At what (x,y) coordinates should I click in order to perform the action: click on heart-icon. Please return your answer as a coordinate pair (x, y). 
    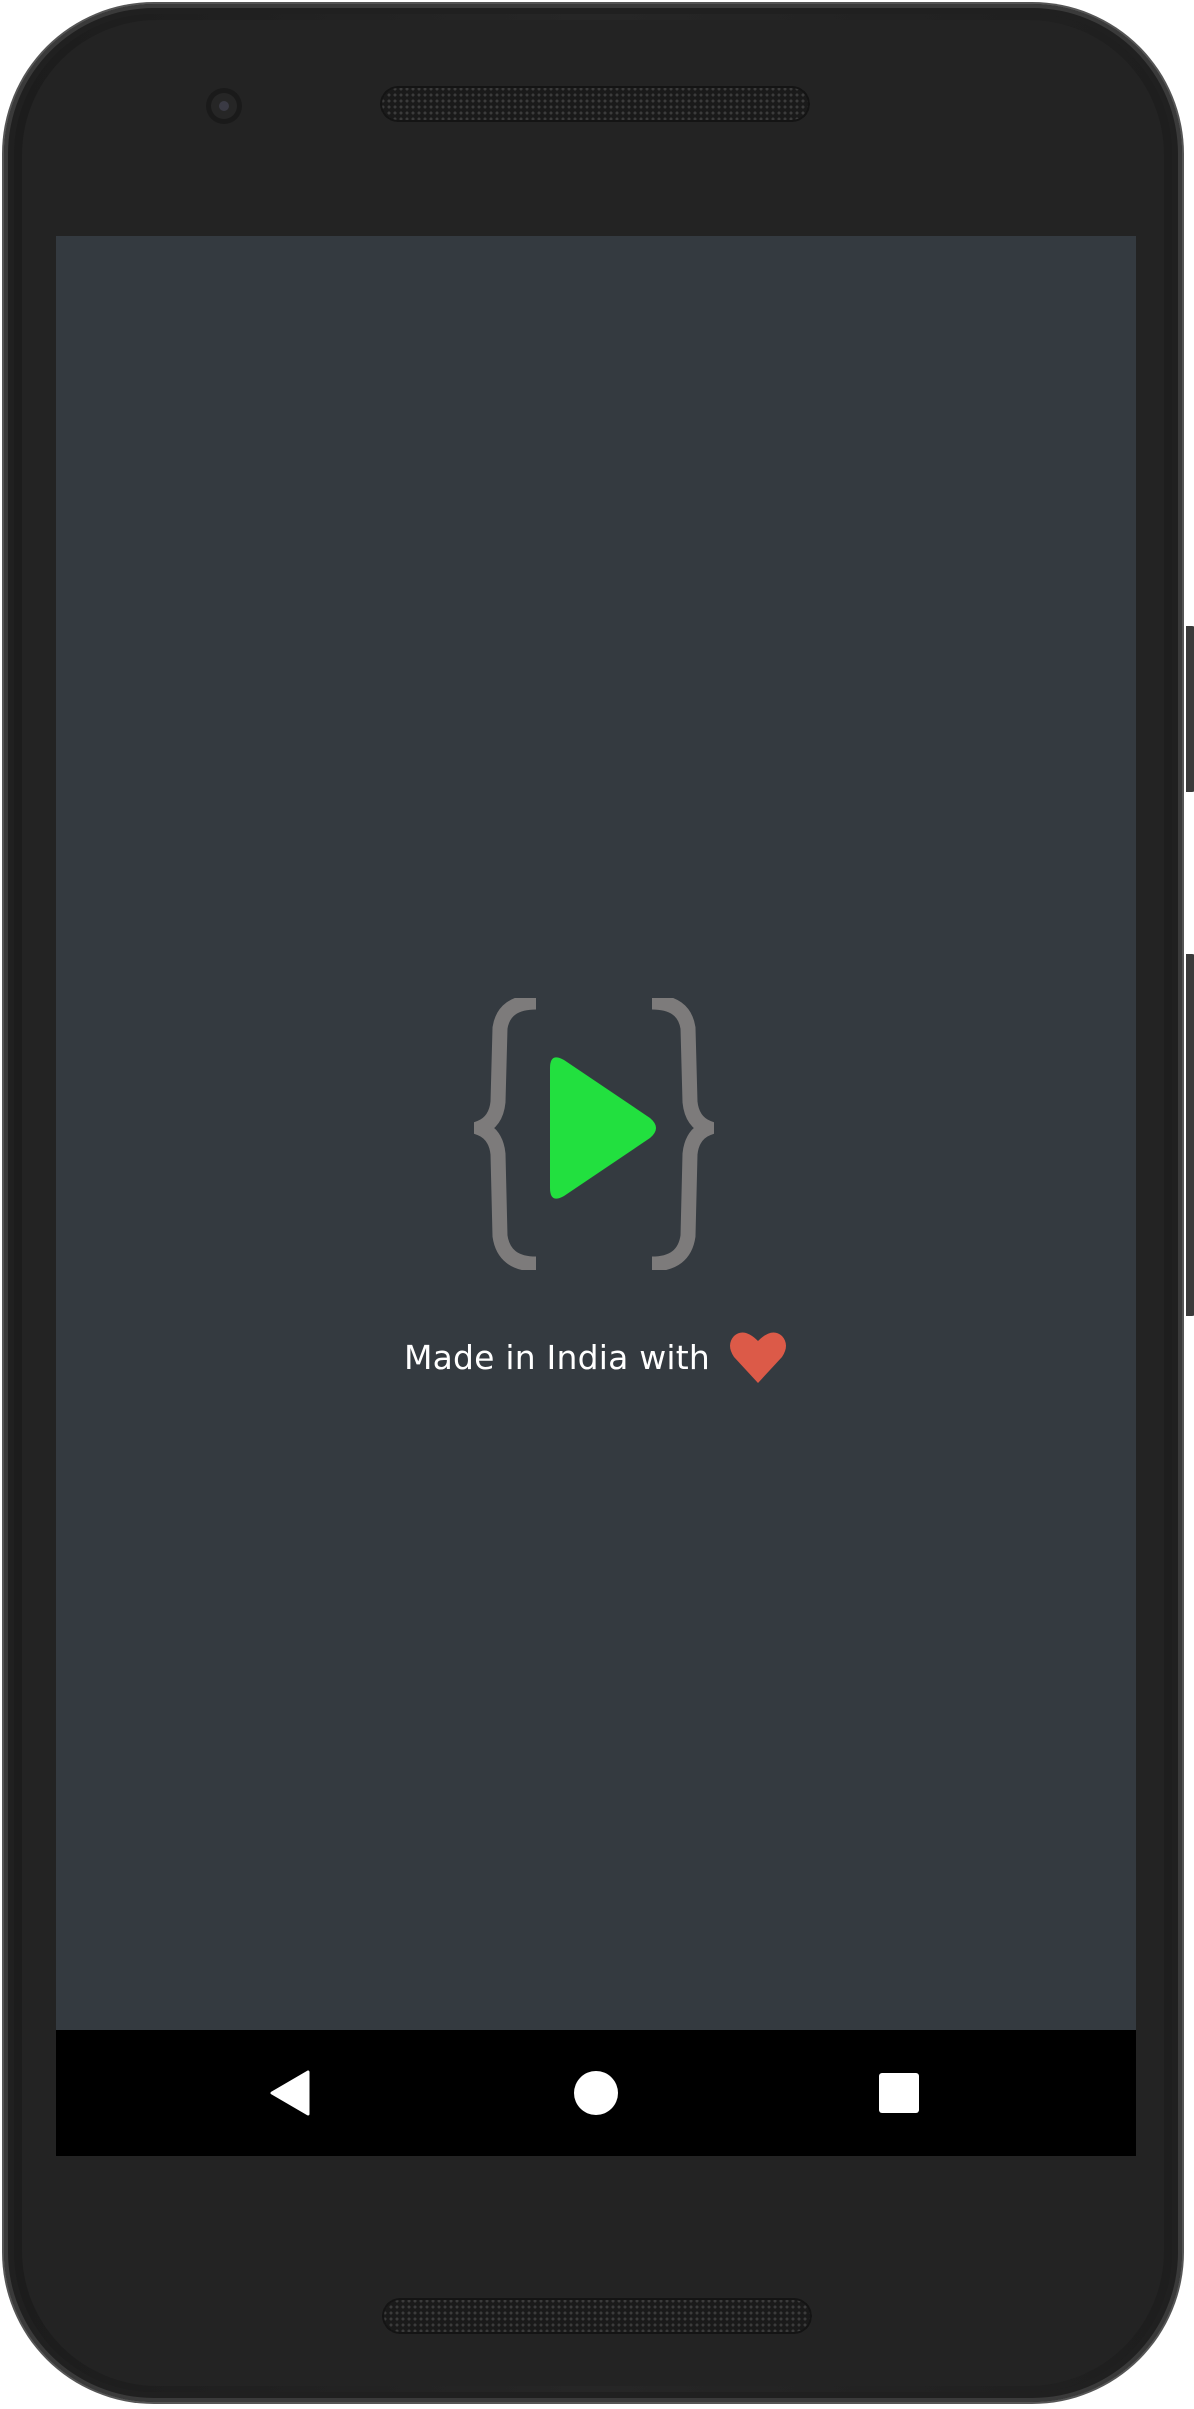
    Looking at the image, I should click on (758, 1357).